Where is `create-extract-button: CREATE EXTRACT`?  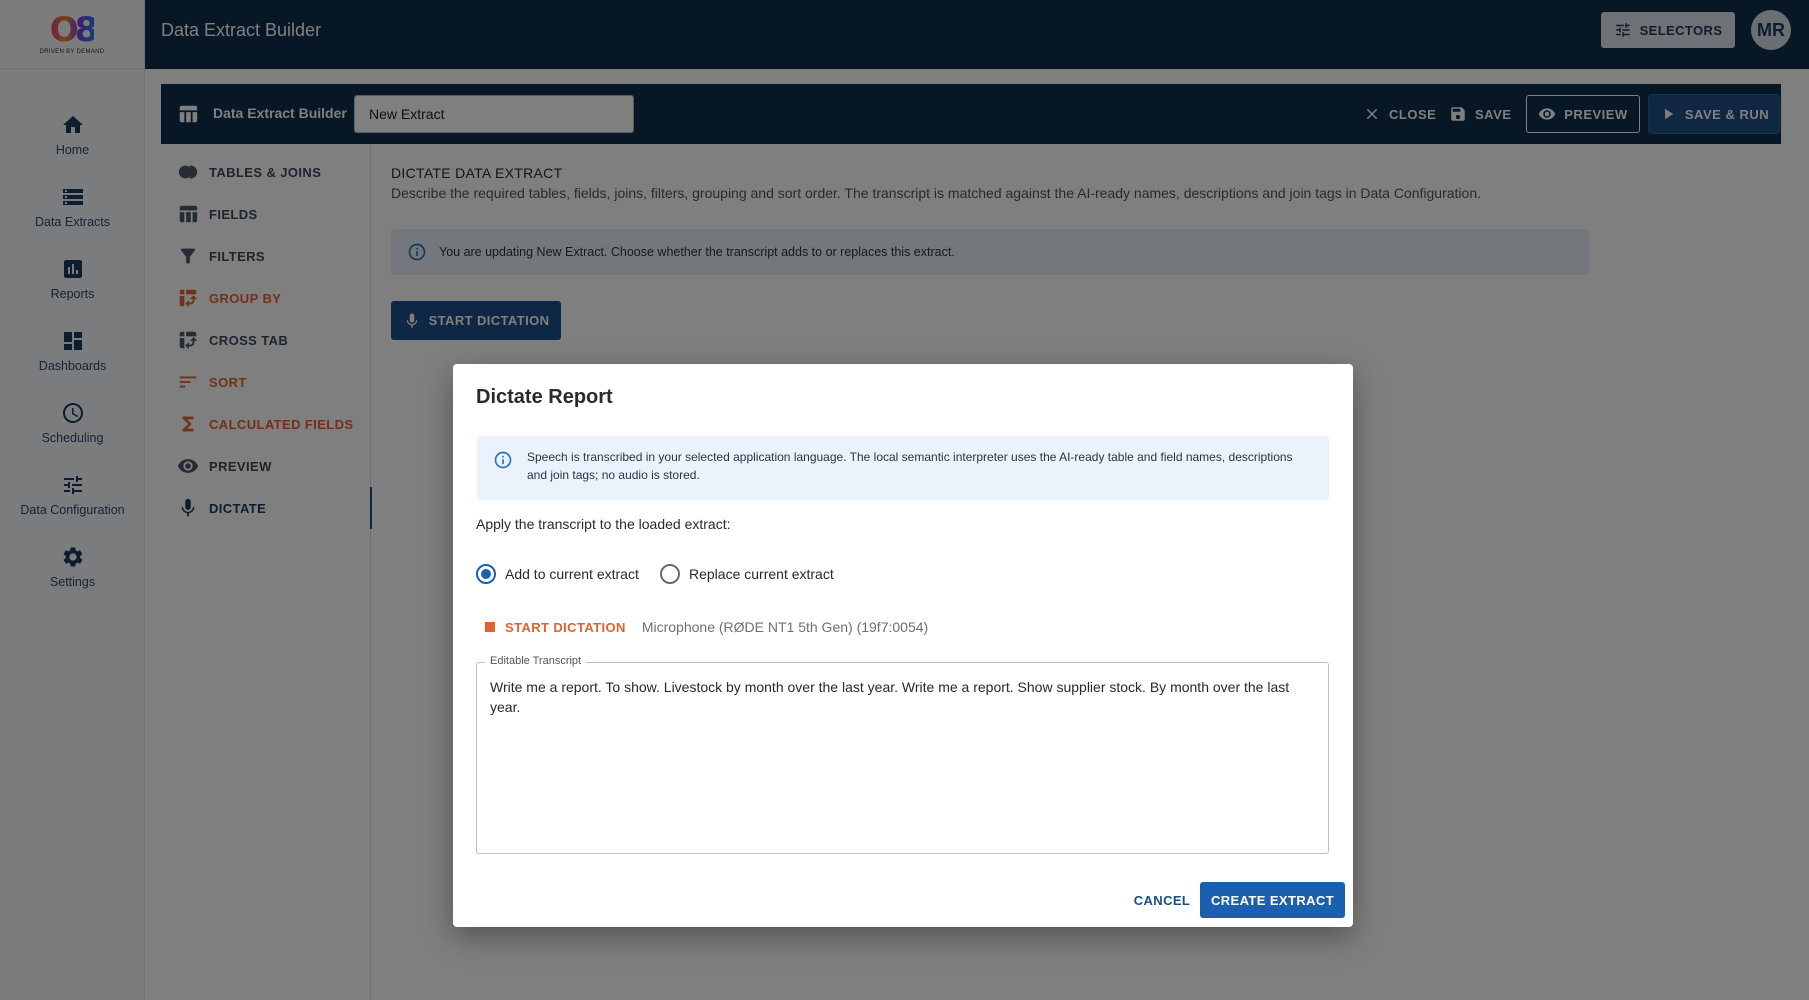
create-extract-button: CREATE EXTRACT is located at coordinates (1272, 900).